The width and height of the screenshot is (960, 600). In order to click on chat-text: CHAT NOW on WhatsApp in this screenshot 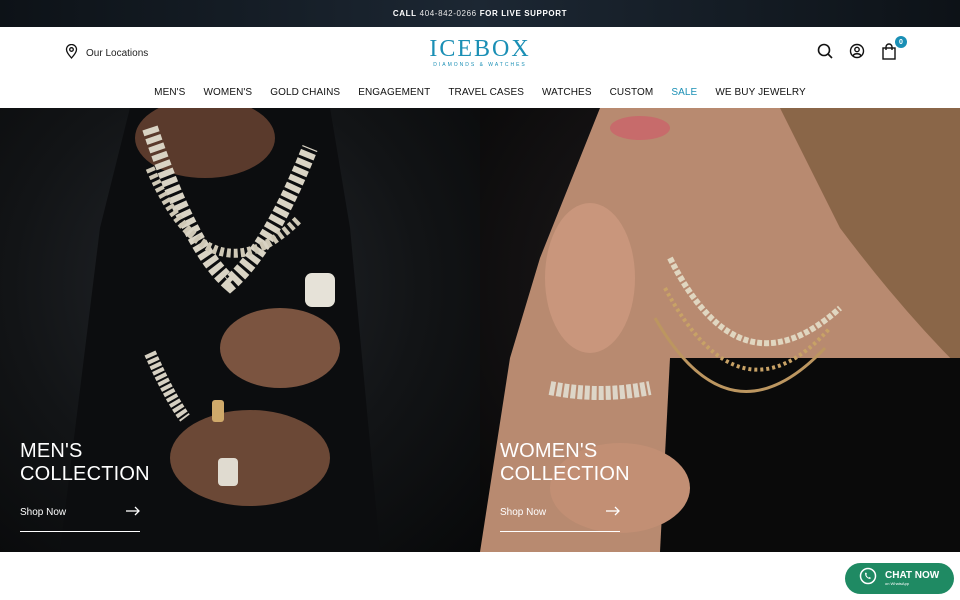, I will do `click(912, 578)`.